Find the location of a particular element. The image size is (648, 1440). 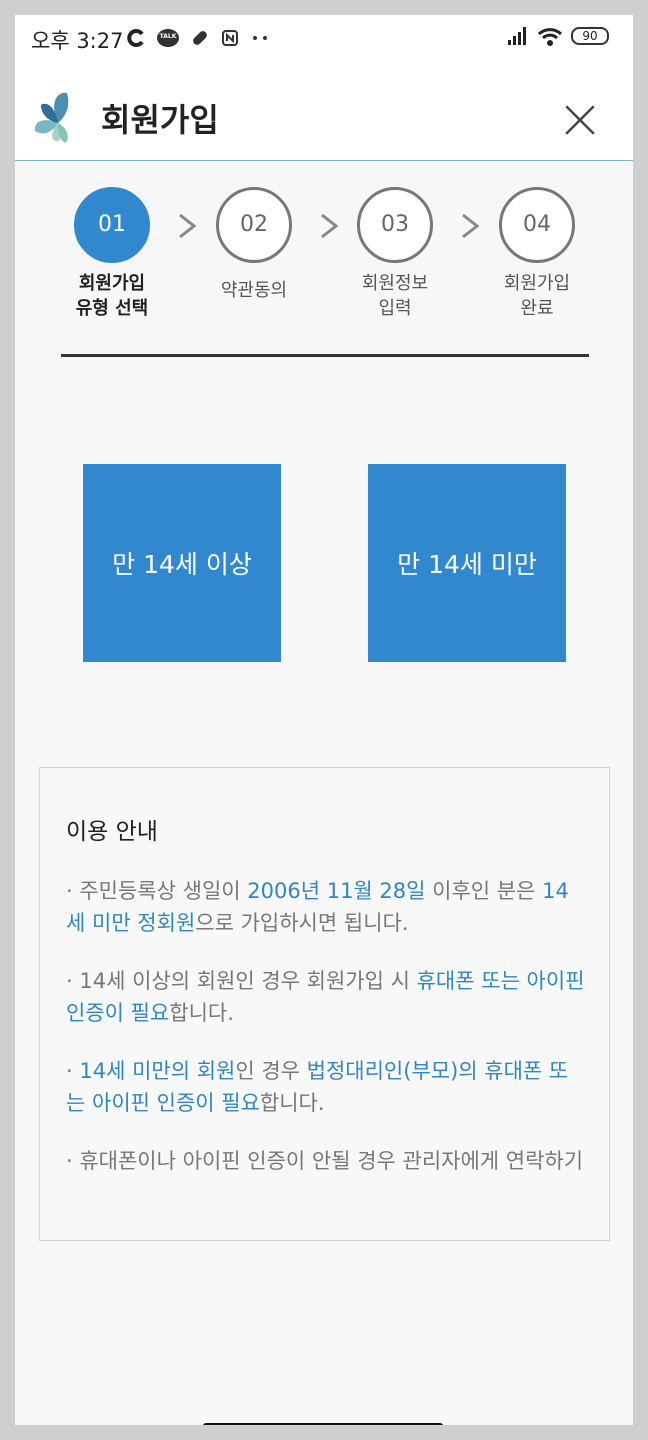

wifi-icon is located at coordinates (550, 37).